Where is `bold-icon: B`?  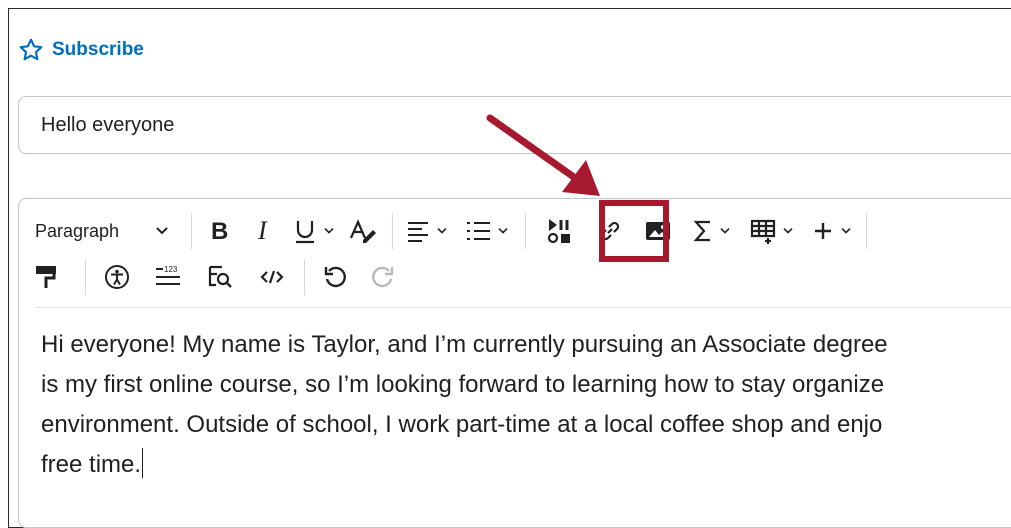
bold-icon: B is located at coordinates (219, 231).